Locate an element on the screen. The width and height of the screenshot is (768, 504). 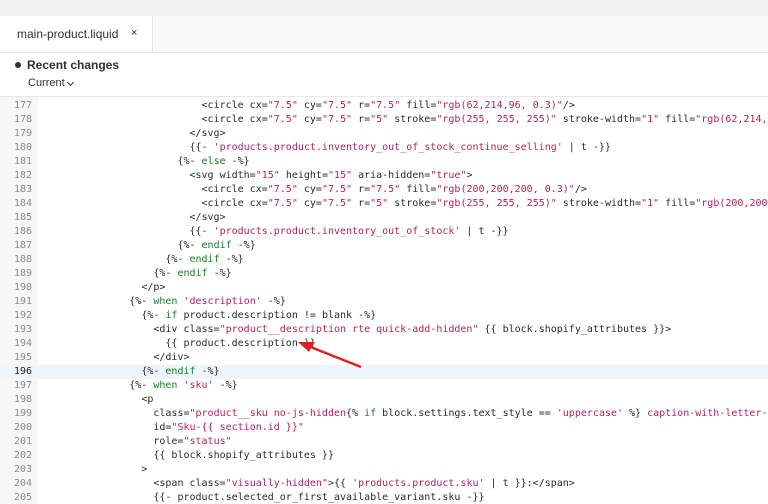
tab-main-product-liquid: main-product.liquid × is located at coordinates (76, 34).